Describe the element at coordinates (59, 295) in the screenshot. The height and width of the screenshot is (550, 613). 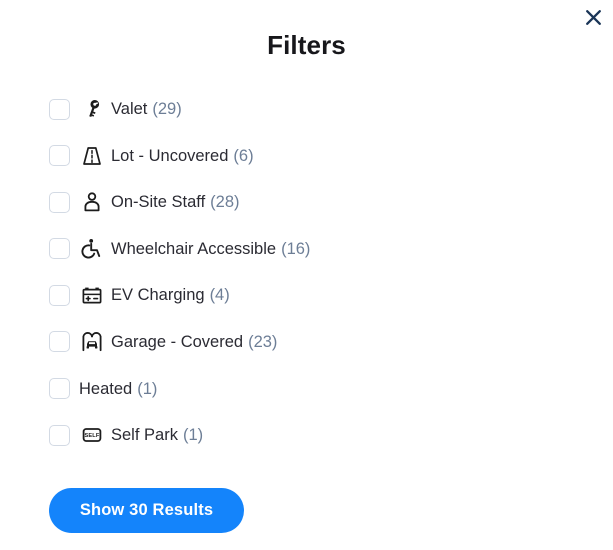
I see `checkbox-ev-charging` at that location.